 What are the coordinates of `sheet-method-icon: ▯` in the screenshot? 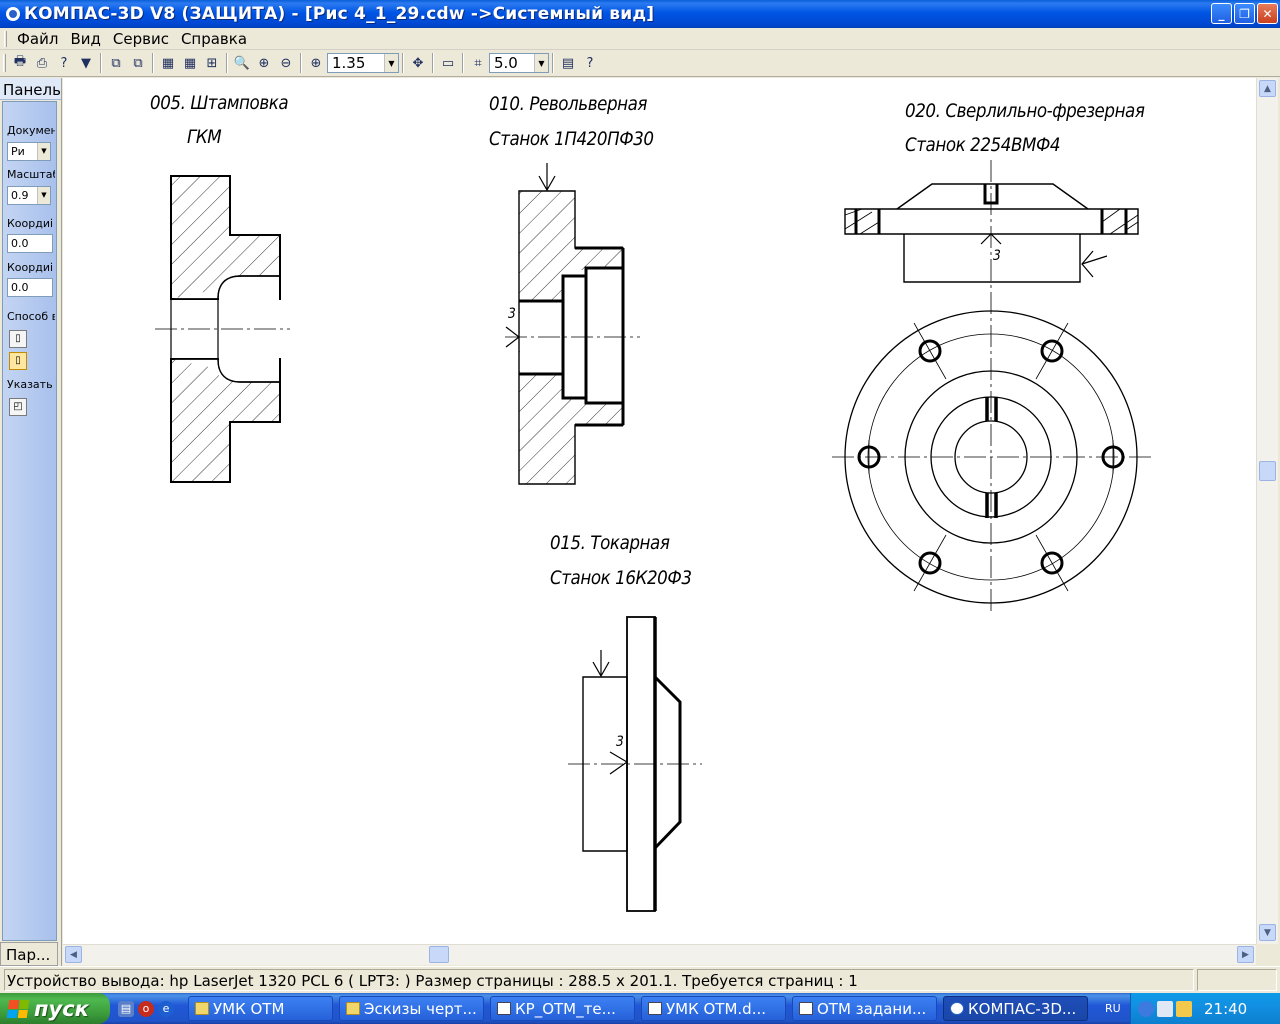 It's located at (18, 361).